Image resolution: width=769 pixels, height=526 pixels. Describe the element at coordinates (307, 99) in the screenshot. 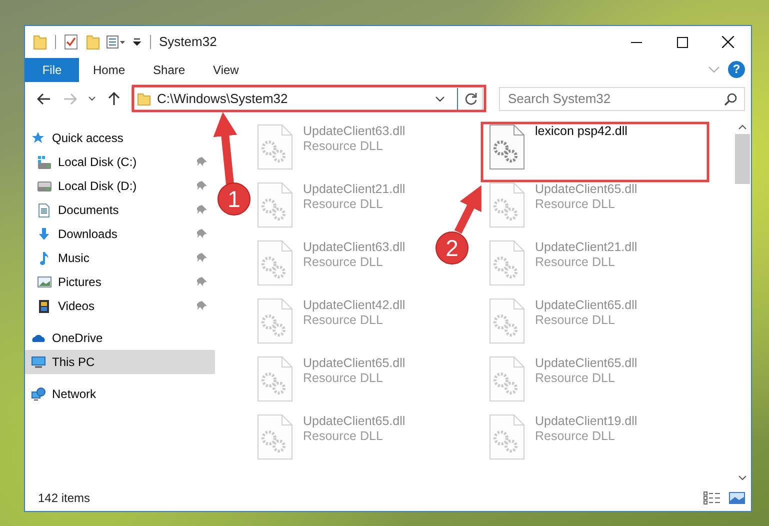

I see `address-bar: C:\Windows\System32` at that location.